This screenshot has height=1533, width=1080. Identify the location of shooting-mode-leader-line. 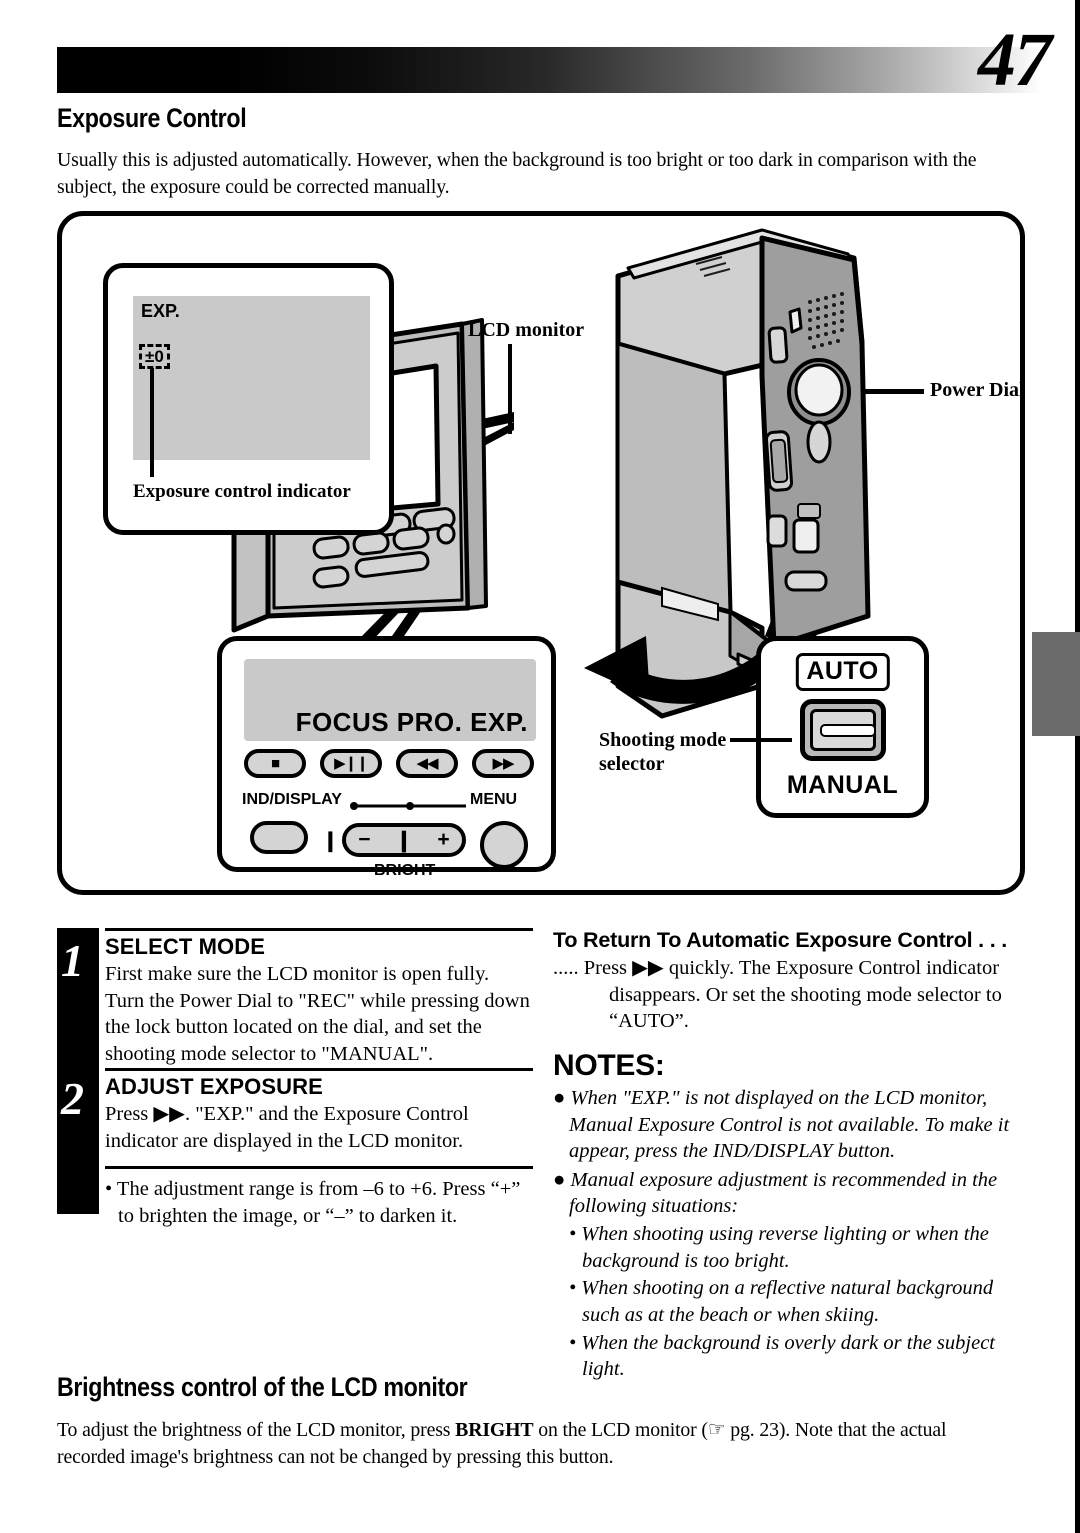
(761, 740).